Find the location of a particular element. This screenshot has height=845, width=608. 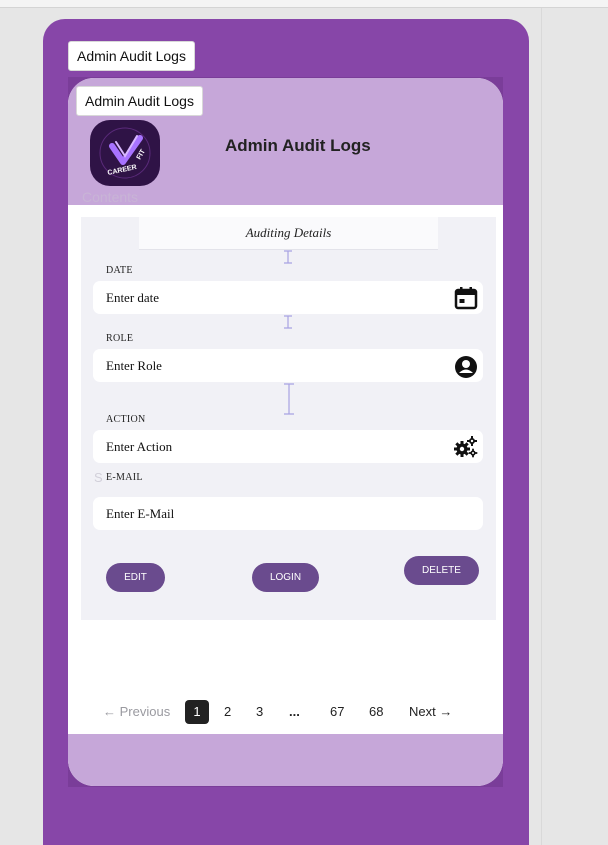

previous-page-link: ← Previous is located at coordinates (136, 711).